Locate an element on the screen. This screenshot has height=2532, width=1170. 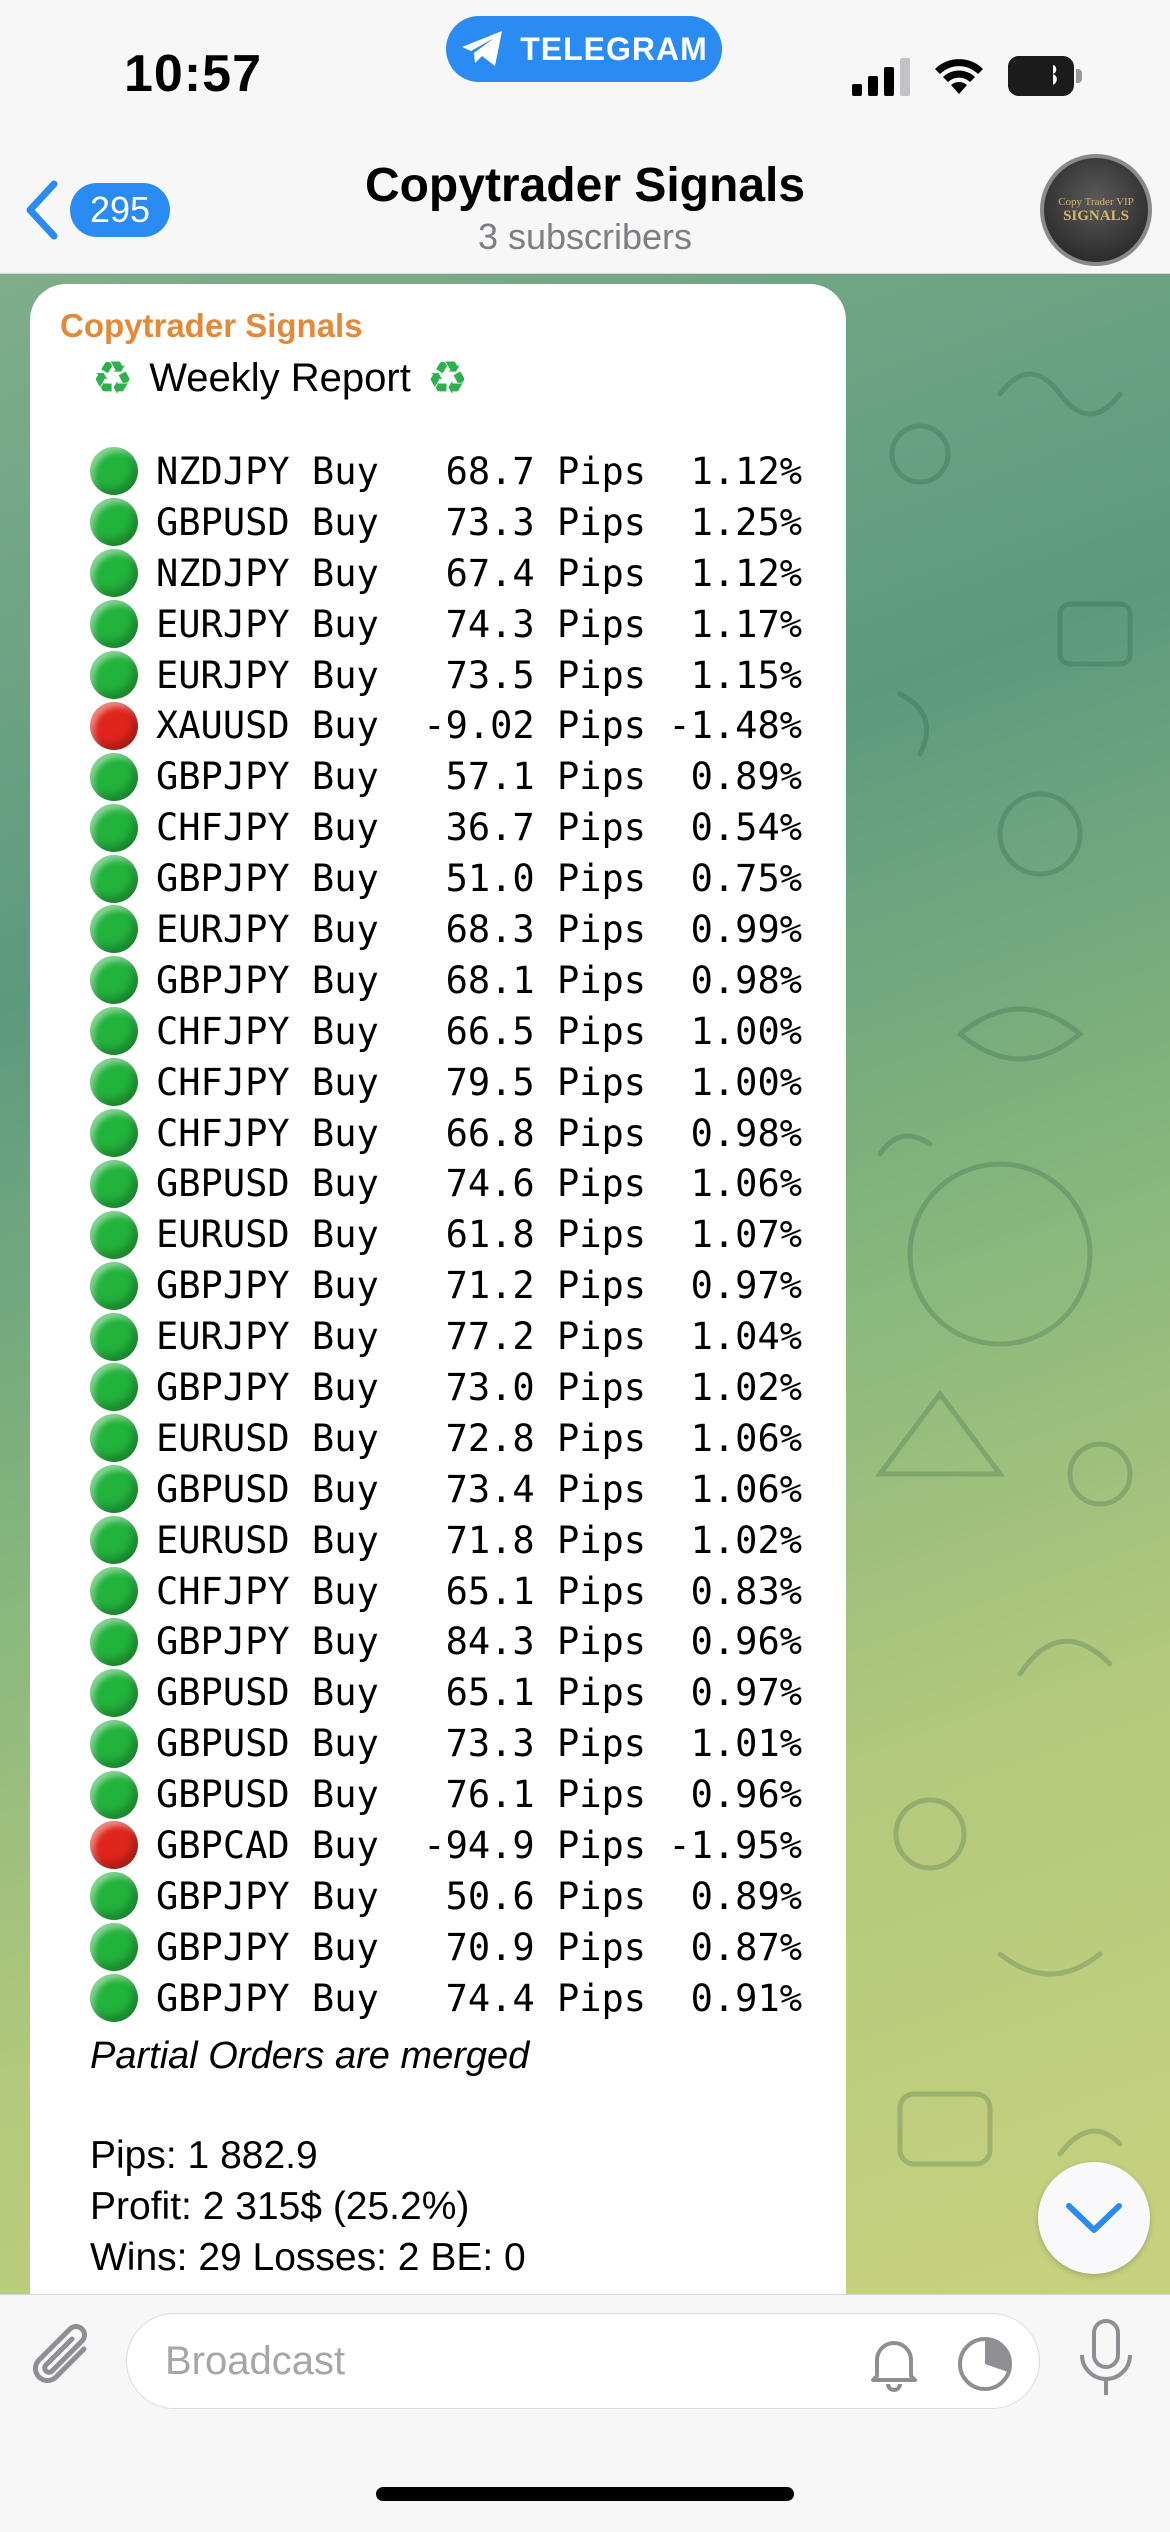
trade-row: CHFJPY Buy 66.8 Pips 0.98% is located at coordinates (453, 1133).